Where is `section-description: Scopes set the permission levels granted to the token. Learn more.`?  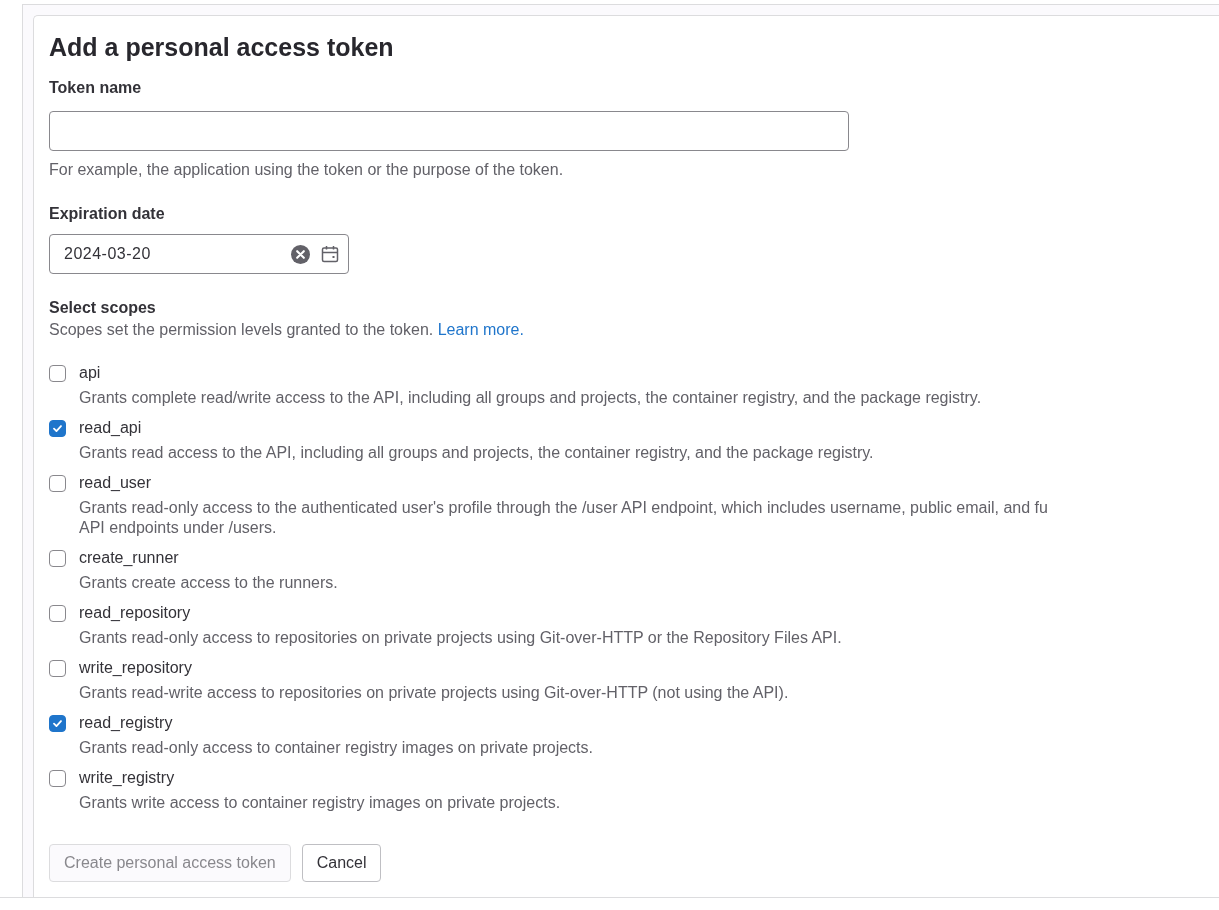
section-description: Scopes set the permission levels granted to the token. Learn more. is located at coordinates (286, 330).